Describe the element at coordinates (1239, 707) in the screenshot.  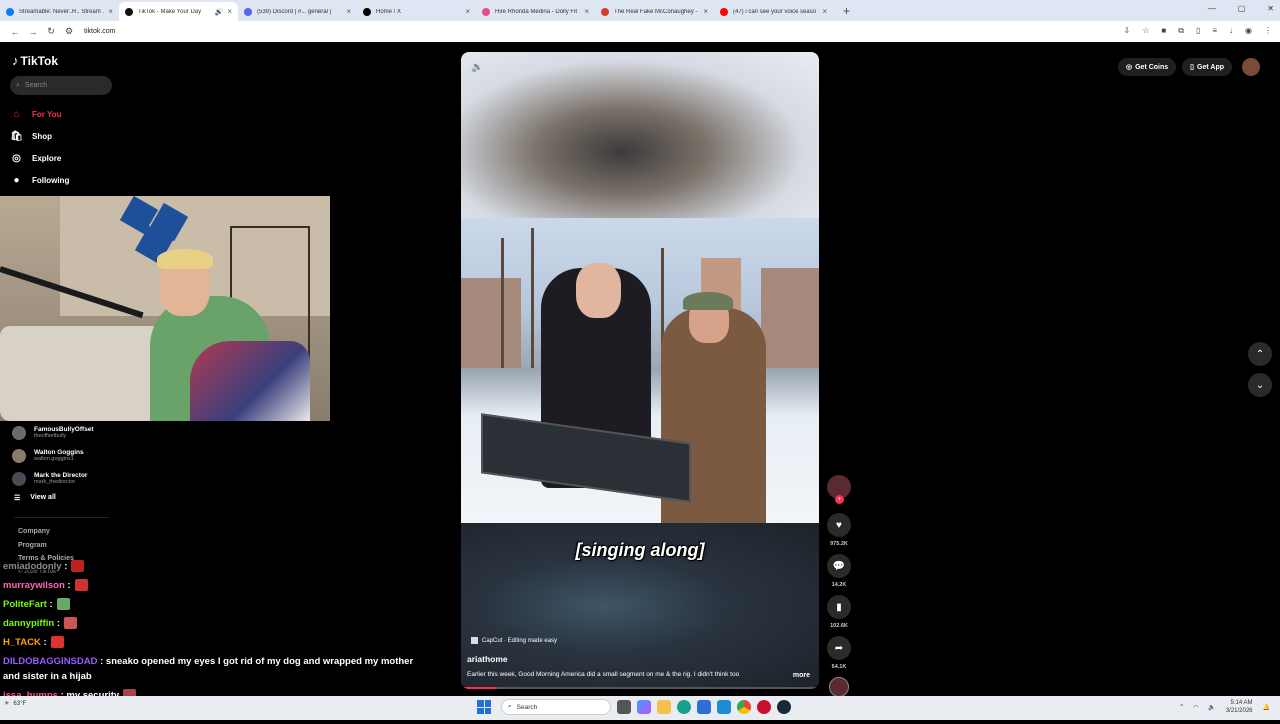
I see `clock: 5:14 AM 3/21/2026` at that location.